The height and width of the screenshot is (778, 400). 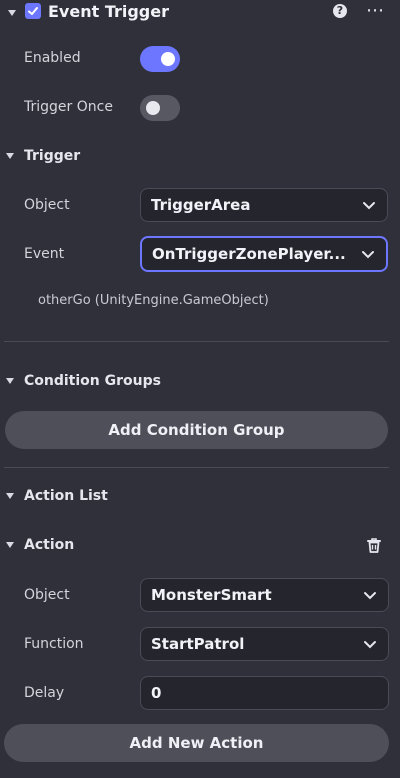 What do you see at coordinates (196, 430) in the screenshot?
I see `add-condition-group-button: Add Condition Group` at bounding box center [196, 430].